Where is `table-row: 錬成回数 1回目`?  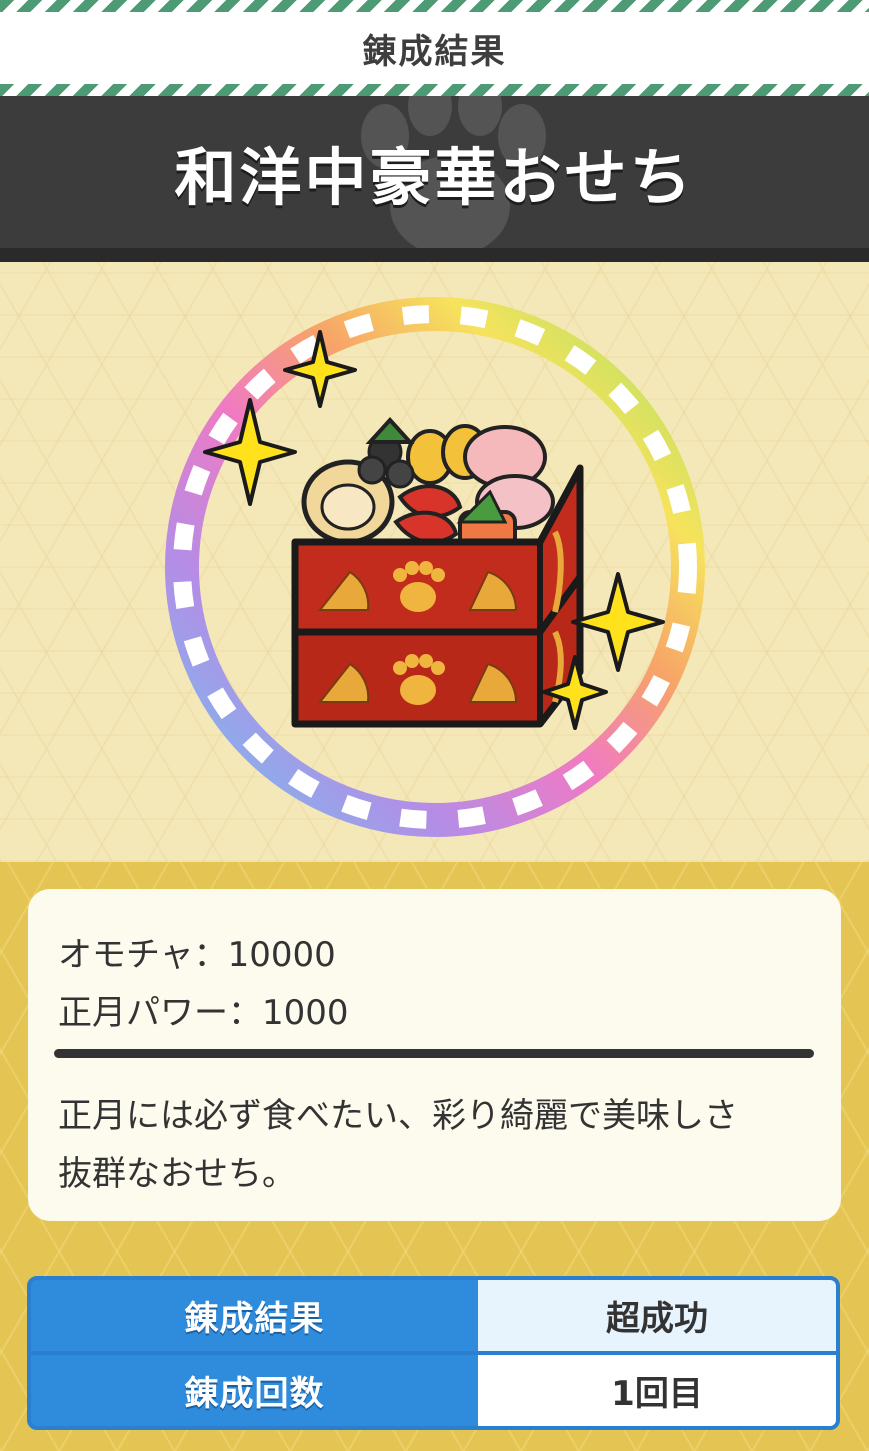
table-row: 錬成回数 1回目 is located at coordinates (433, 1390).